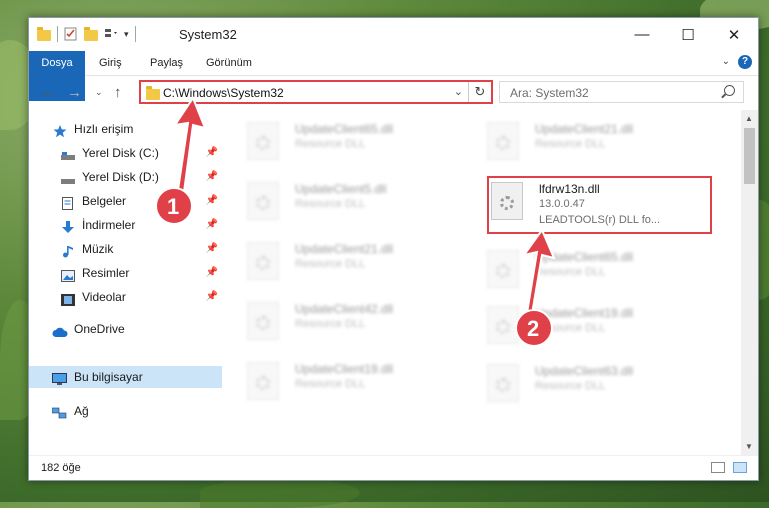 The width and height of the screenshot is (769, 508). I want to click on tab-home: Giriş, so click(110, 63).